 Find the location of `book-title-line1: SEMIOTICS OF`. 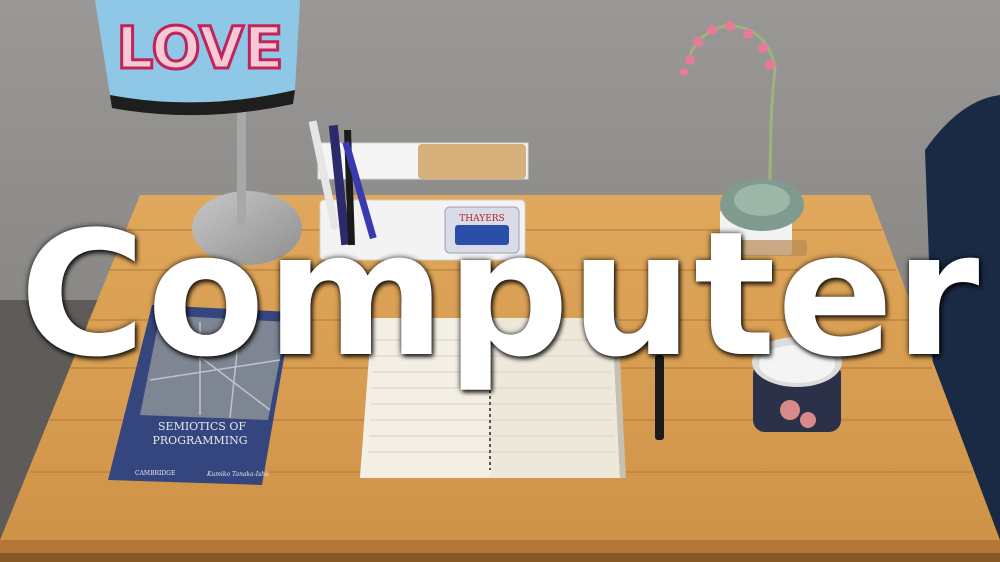

book-title-line1: SEMIOTICS OF is located at coordinates (202, 426).